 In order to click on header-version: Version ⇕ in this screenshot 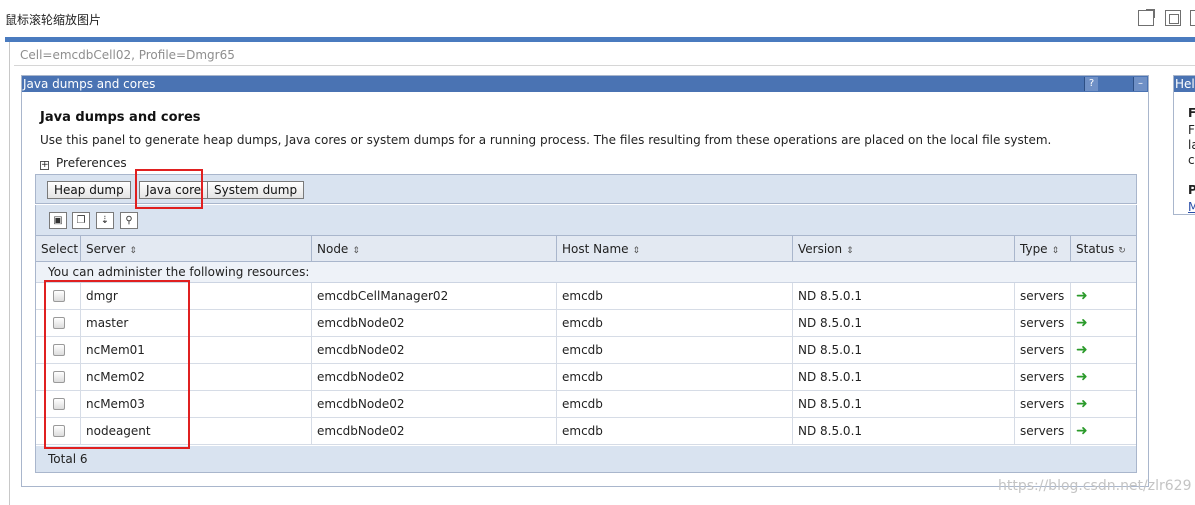, I will do `click(904, 249)`.